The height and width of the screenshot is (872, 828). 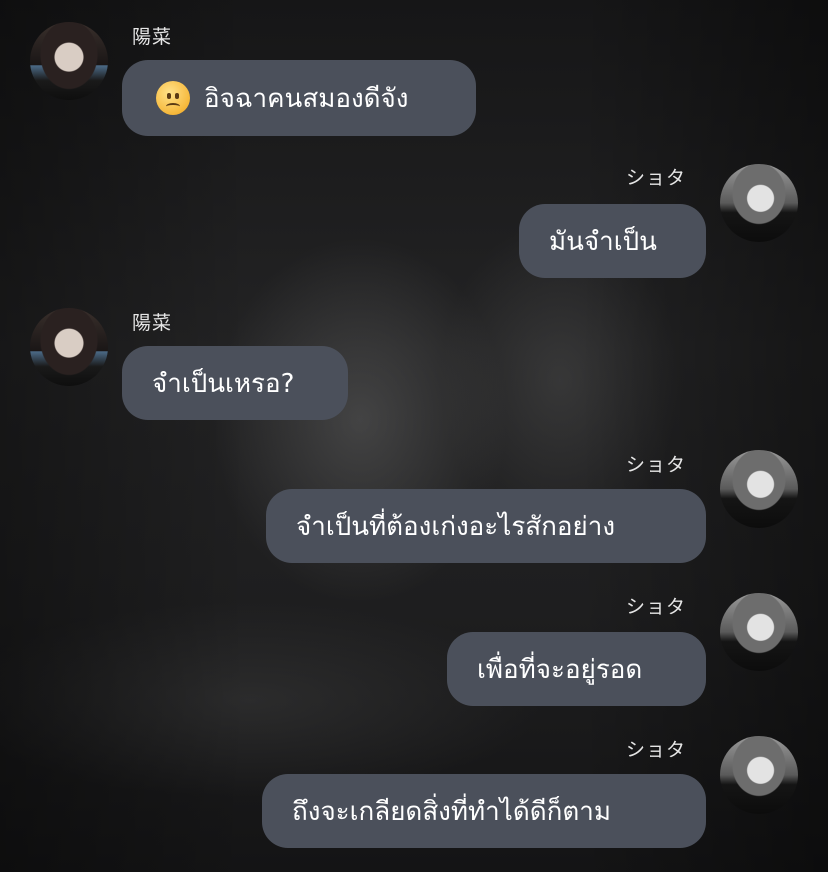 What do you see at coordinates (173, 106) in the screenshot?
I see `frowning-face-mouth` at bounding box center [173, 106].